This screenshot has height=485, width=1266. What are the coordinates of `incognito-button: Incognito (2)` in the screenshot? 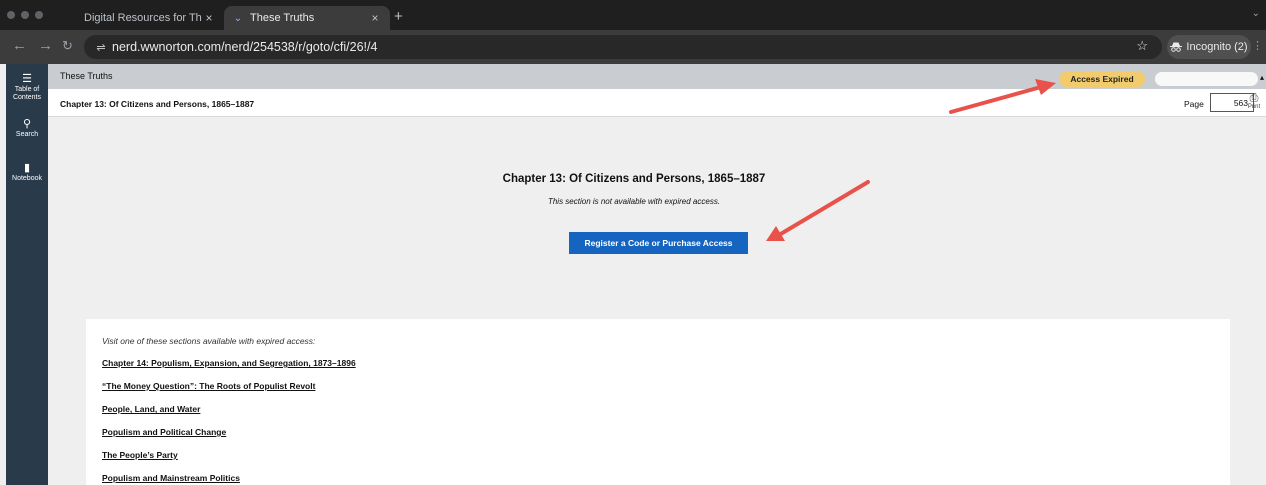 It's located at (1209, 47).